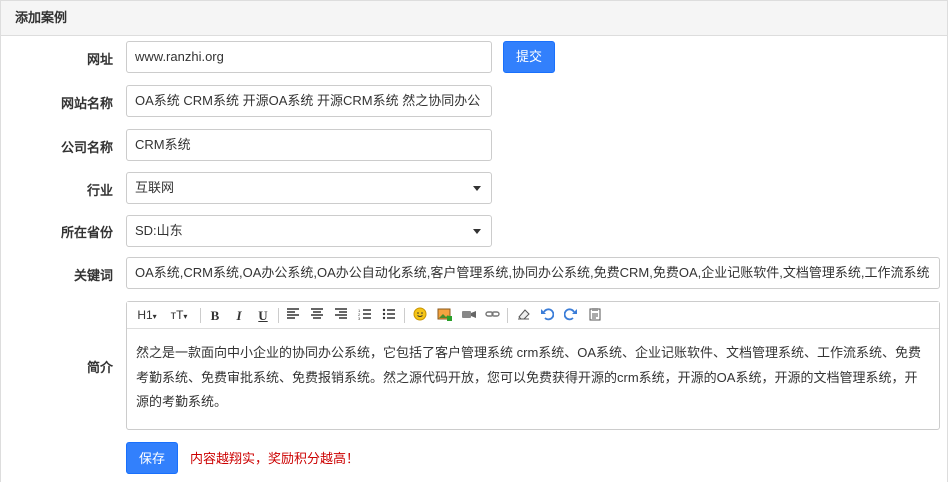 This screenshot has height=482, width=950. I want to click on video-icon, so click(469, 315).